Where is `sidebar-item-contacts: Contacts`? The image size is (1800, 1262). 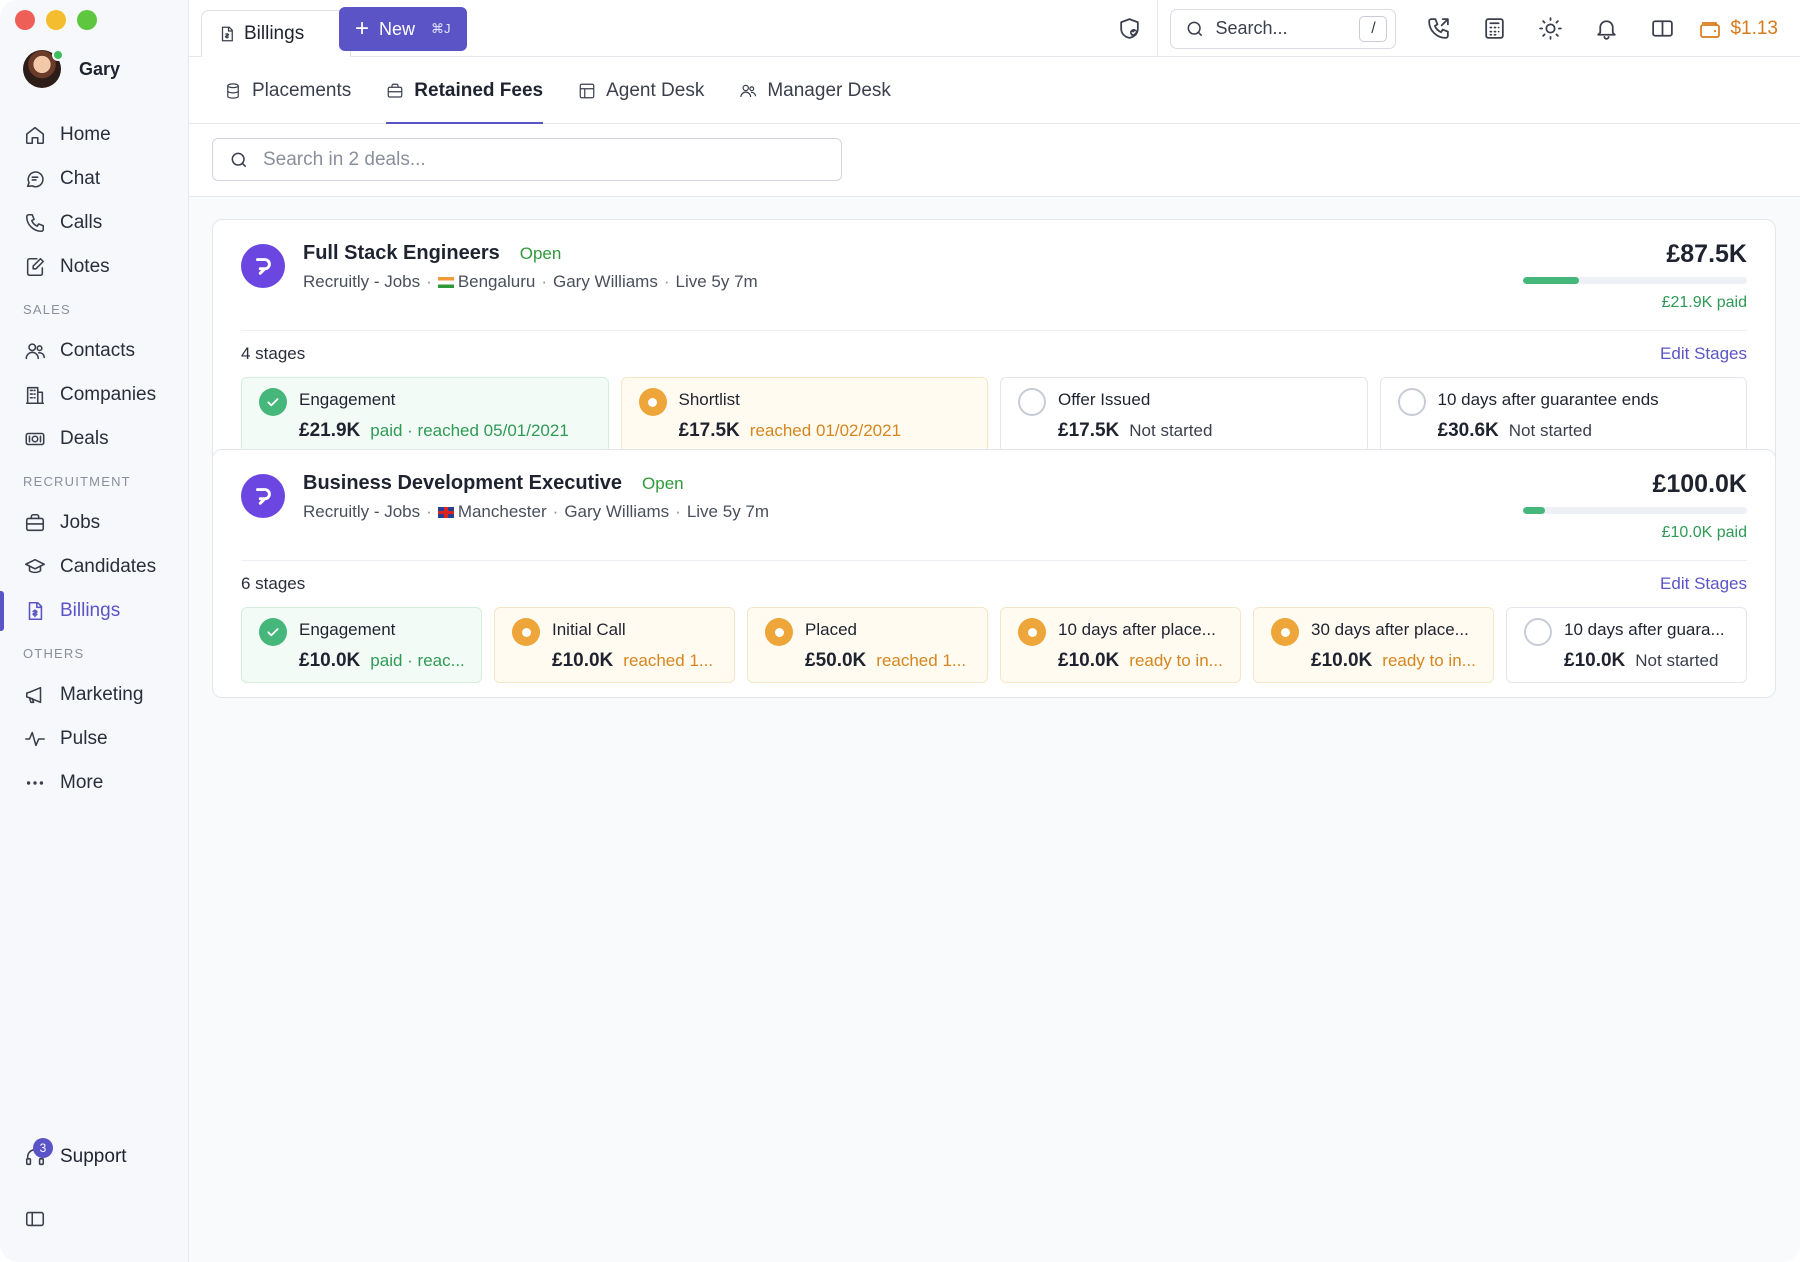 sidebar-item-contacts: Contacts is located at coordinates (94, 351).